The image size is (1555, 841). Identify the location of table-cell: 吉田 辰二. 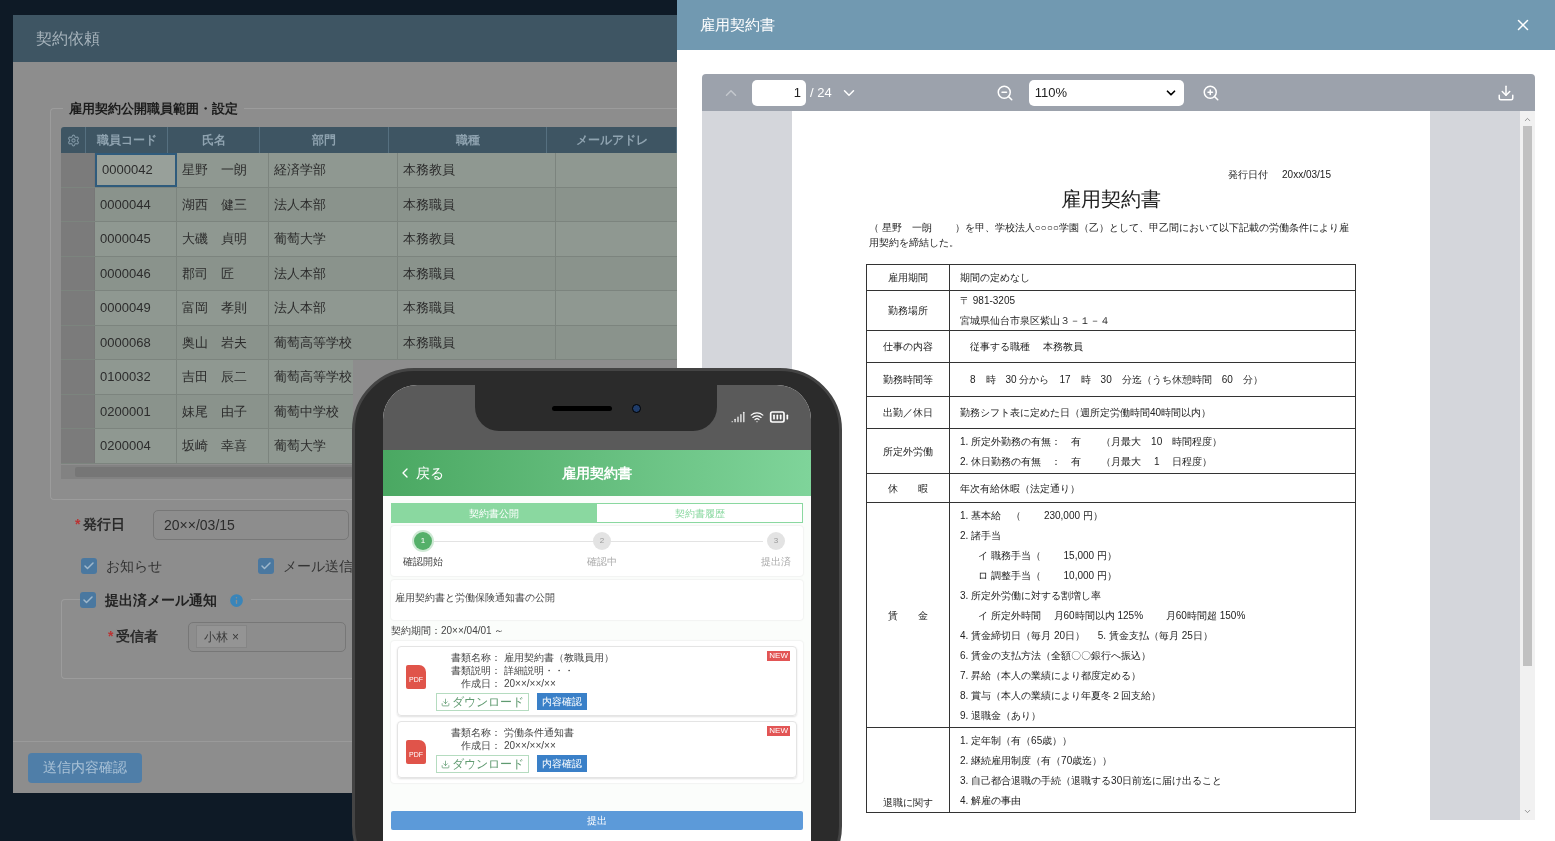
(223, 377).